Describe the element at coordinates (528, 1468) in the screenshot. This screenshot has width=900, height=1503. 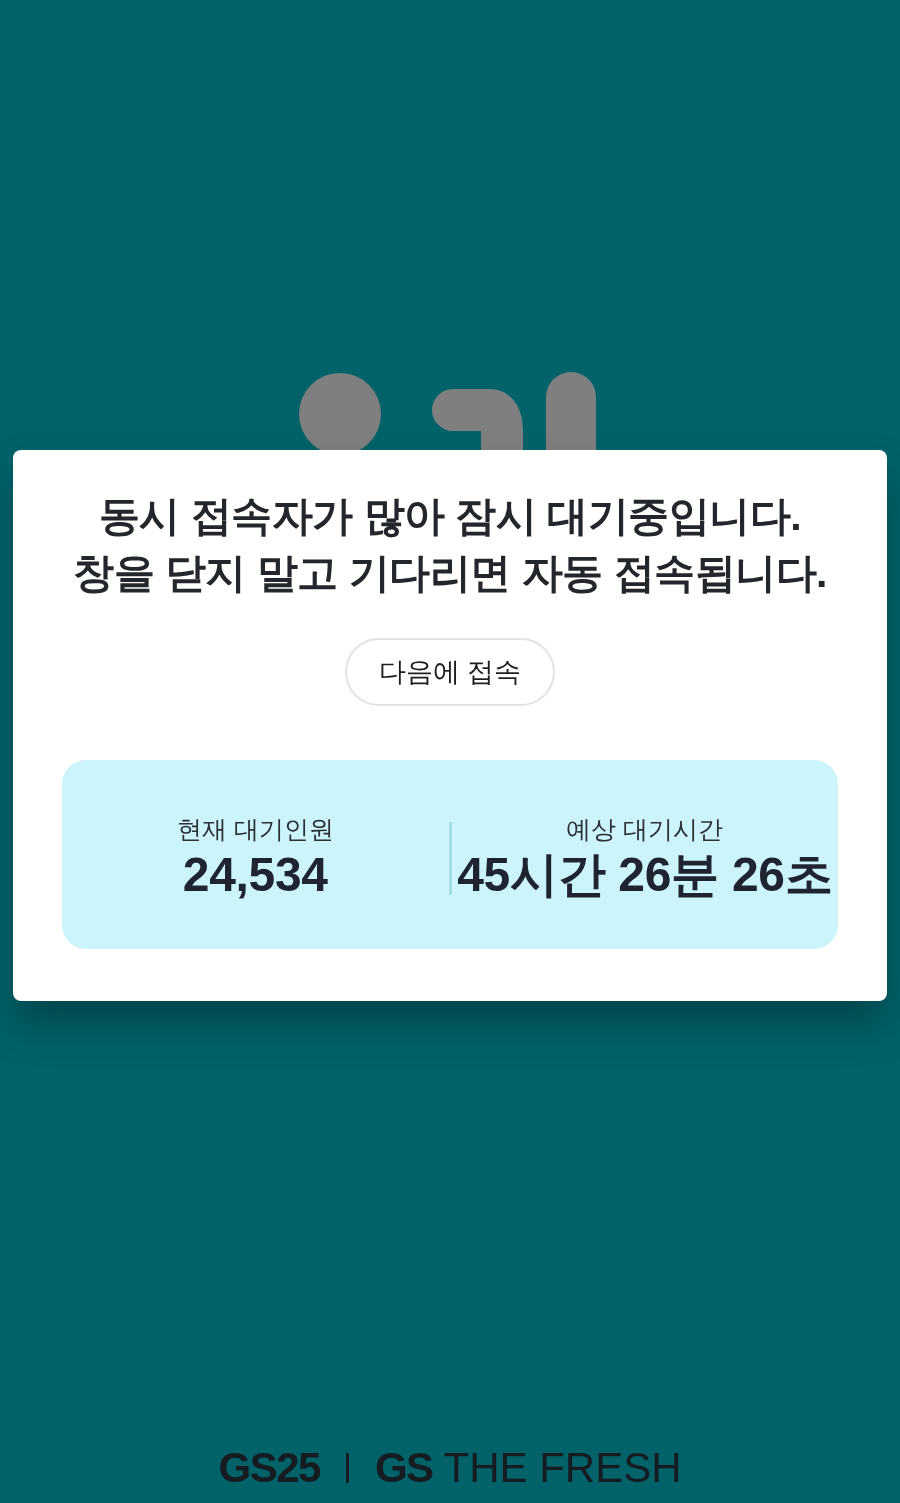
I see `brand-logo: GS THE FRESH` at that location.